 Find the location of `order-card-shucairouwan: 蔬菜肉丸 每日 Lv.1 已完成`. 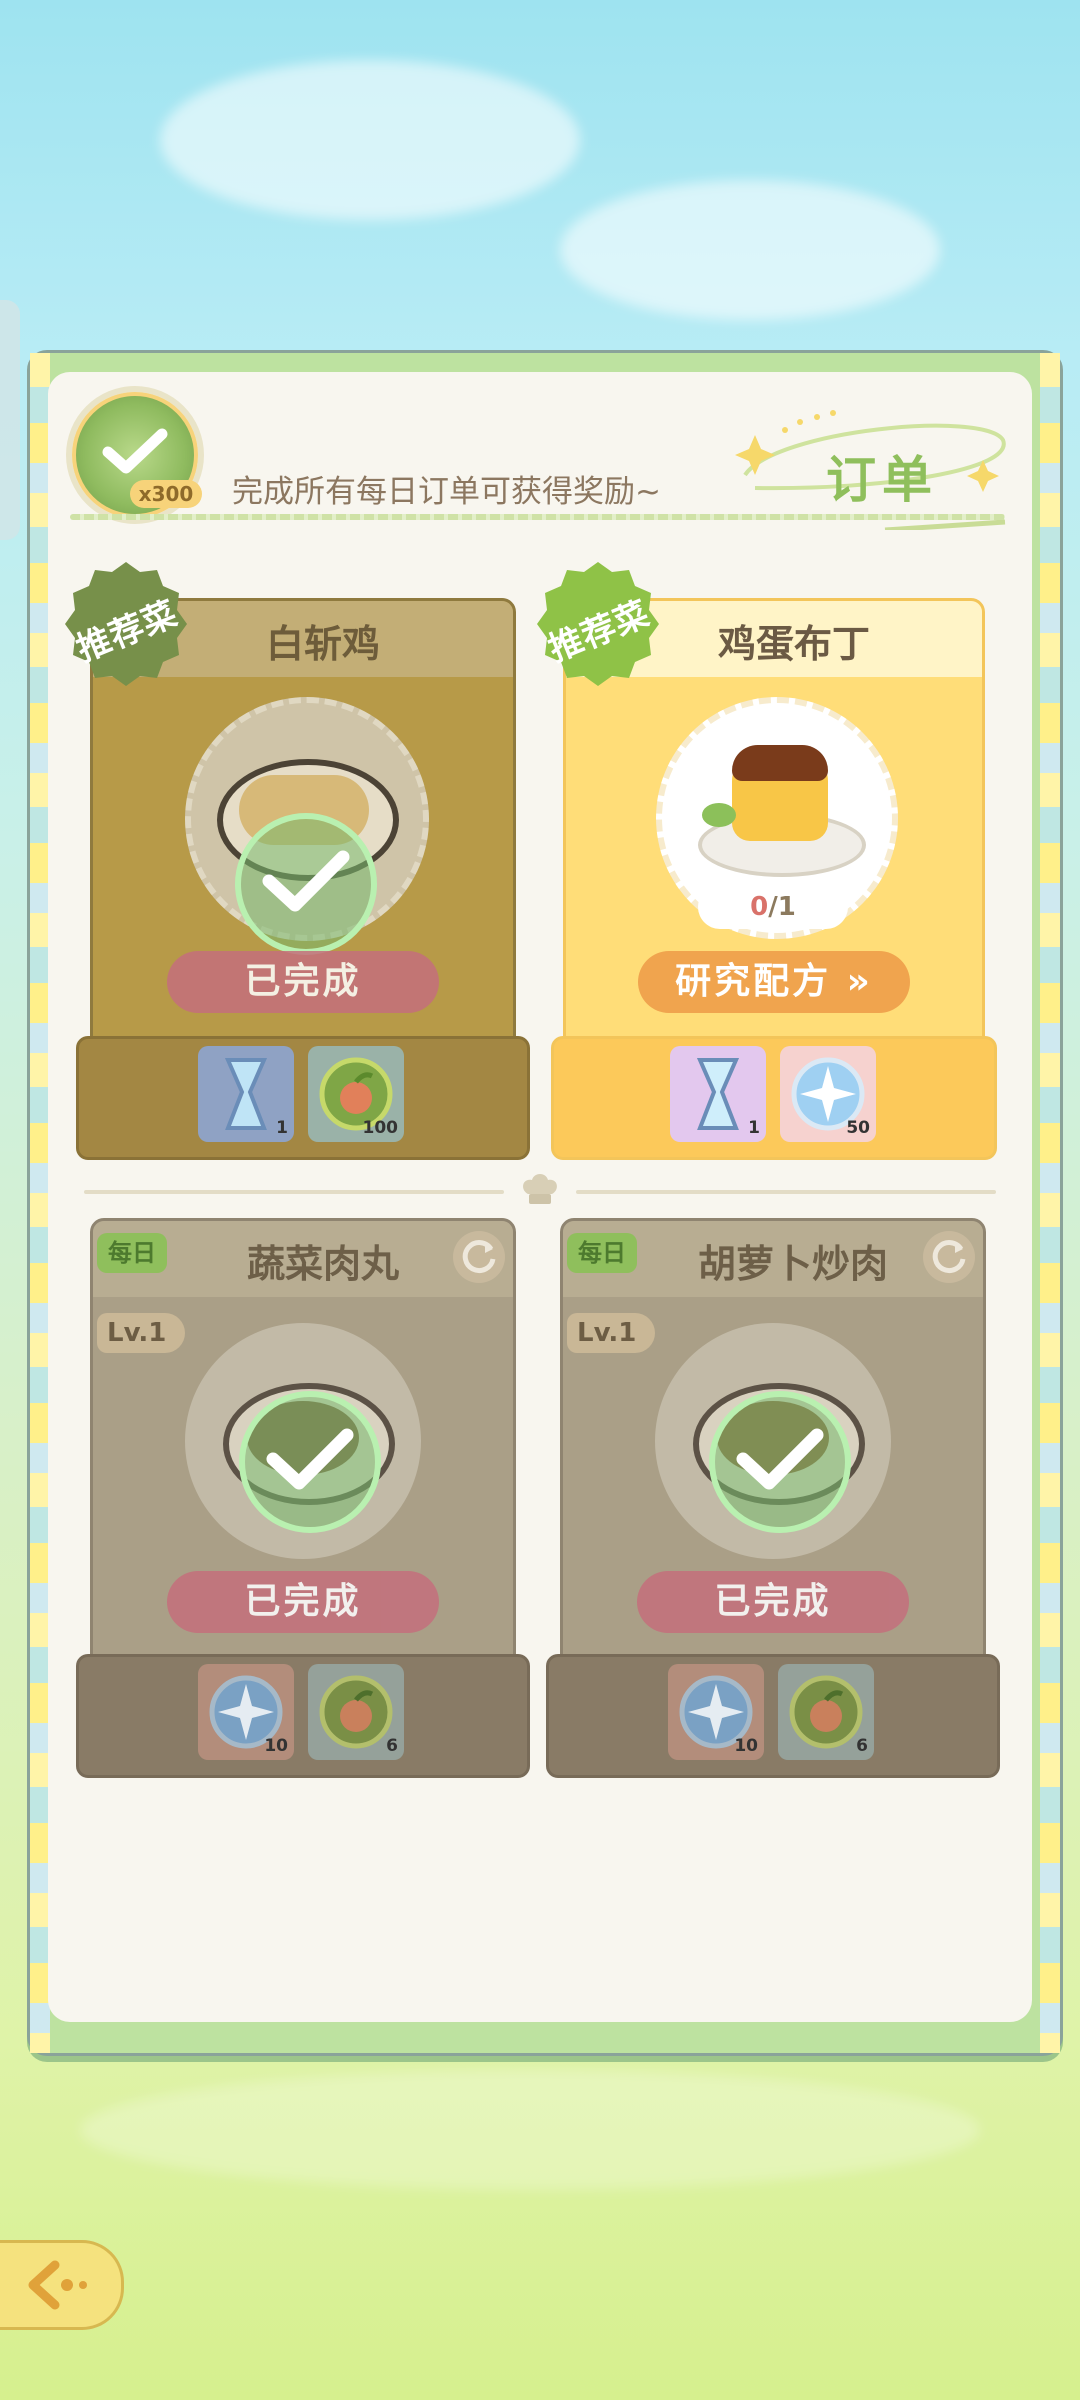

order-card-shucairouwan: 蔬菜肉丸 每日 Lv.1 已完成 is located at coordinates (303, 1446).